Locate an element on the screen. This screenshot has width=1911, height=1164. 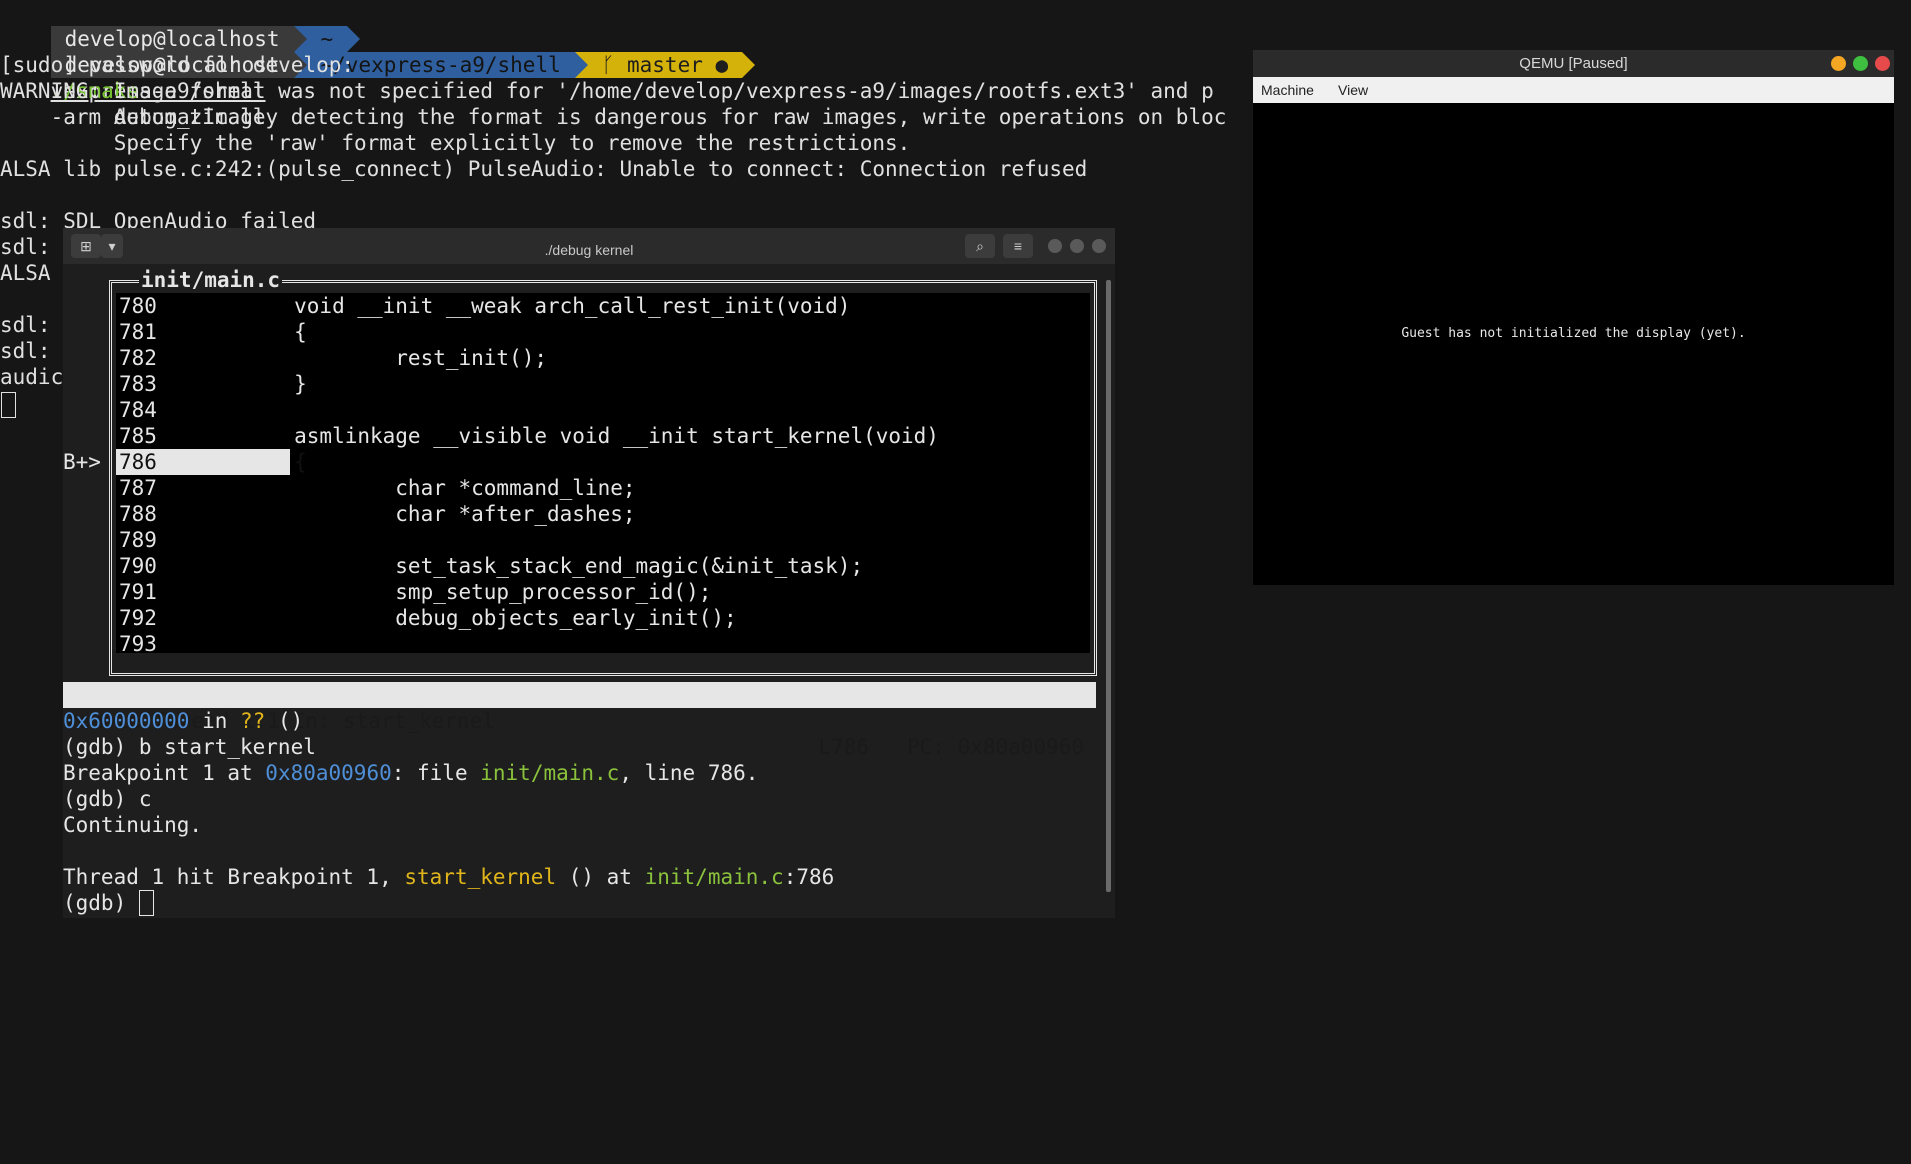
console-text: , line 786. is located at coordinates (689, 773).